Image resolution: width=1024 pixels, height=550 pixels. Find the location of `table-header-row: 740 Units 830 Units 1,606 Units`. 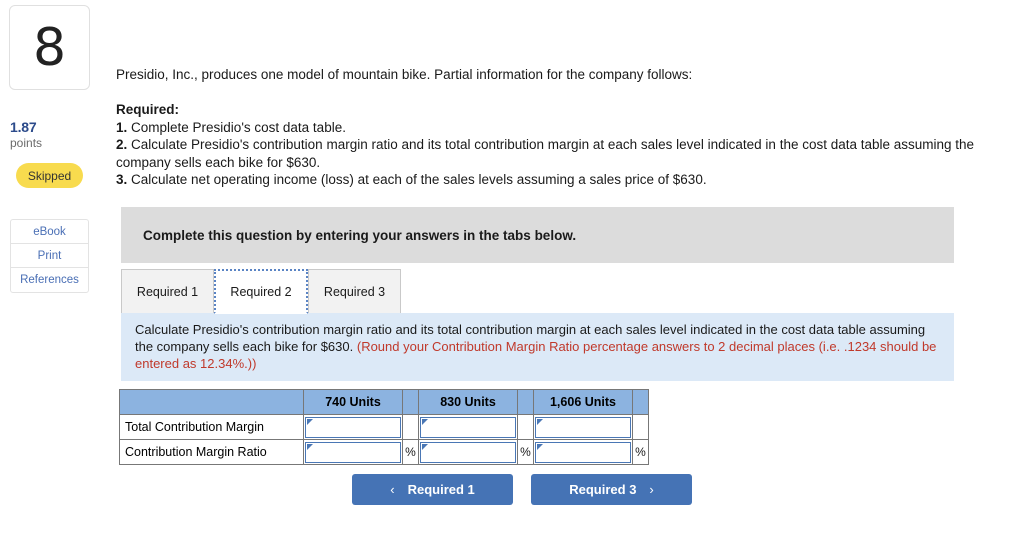

table-header-row: 740 Units 830 Units 1,606 Units is located at coordinates (384, 402).